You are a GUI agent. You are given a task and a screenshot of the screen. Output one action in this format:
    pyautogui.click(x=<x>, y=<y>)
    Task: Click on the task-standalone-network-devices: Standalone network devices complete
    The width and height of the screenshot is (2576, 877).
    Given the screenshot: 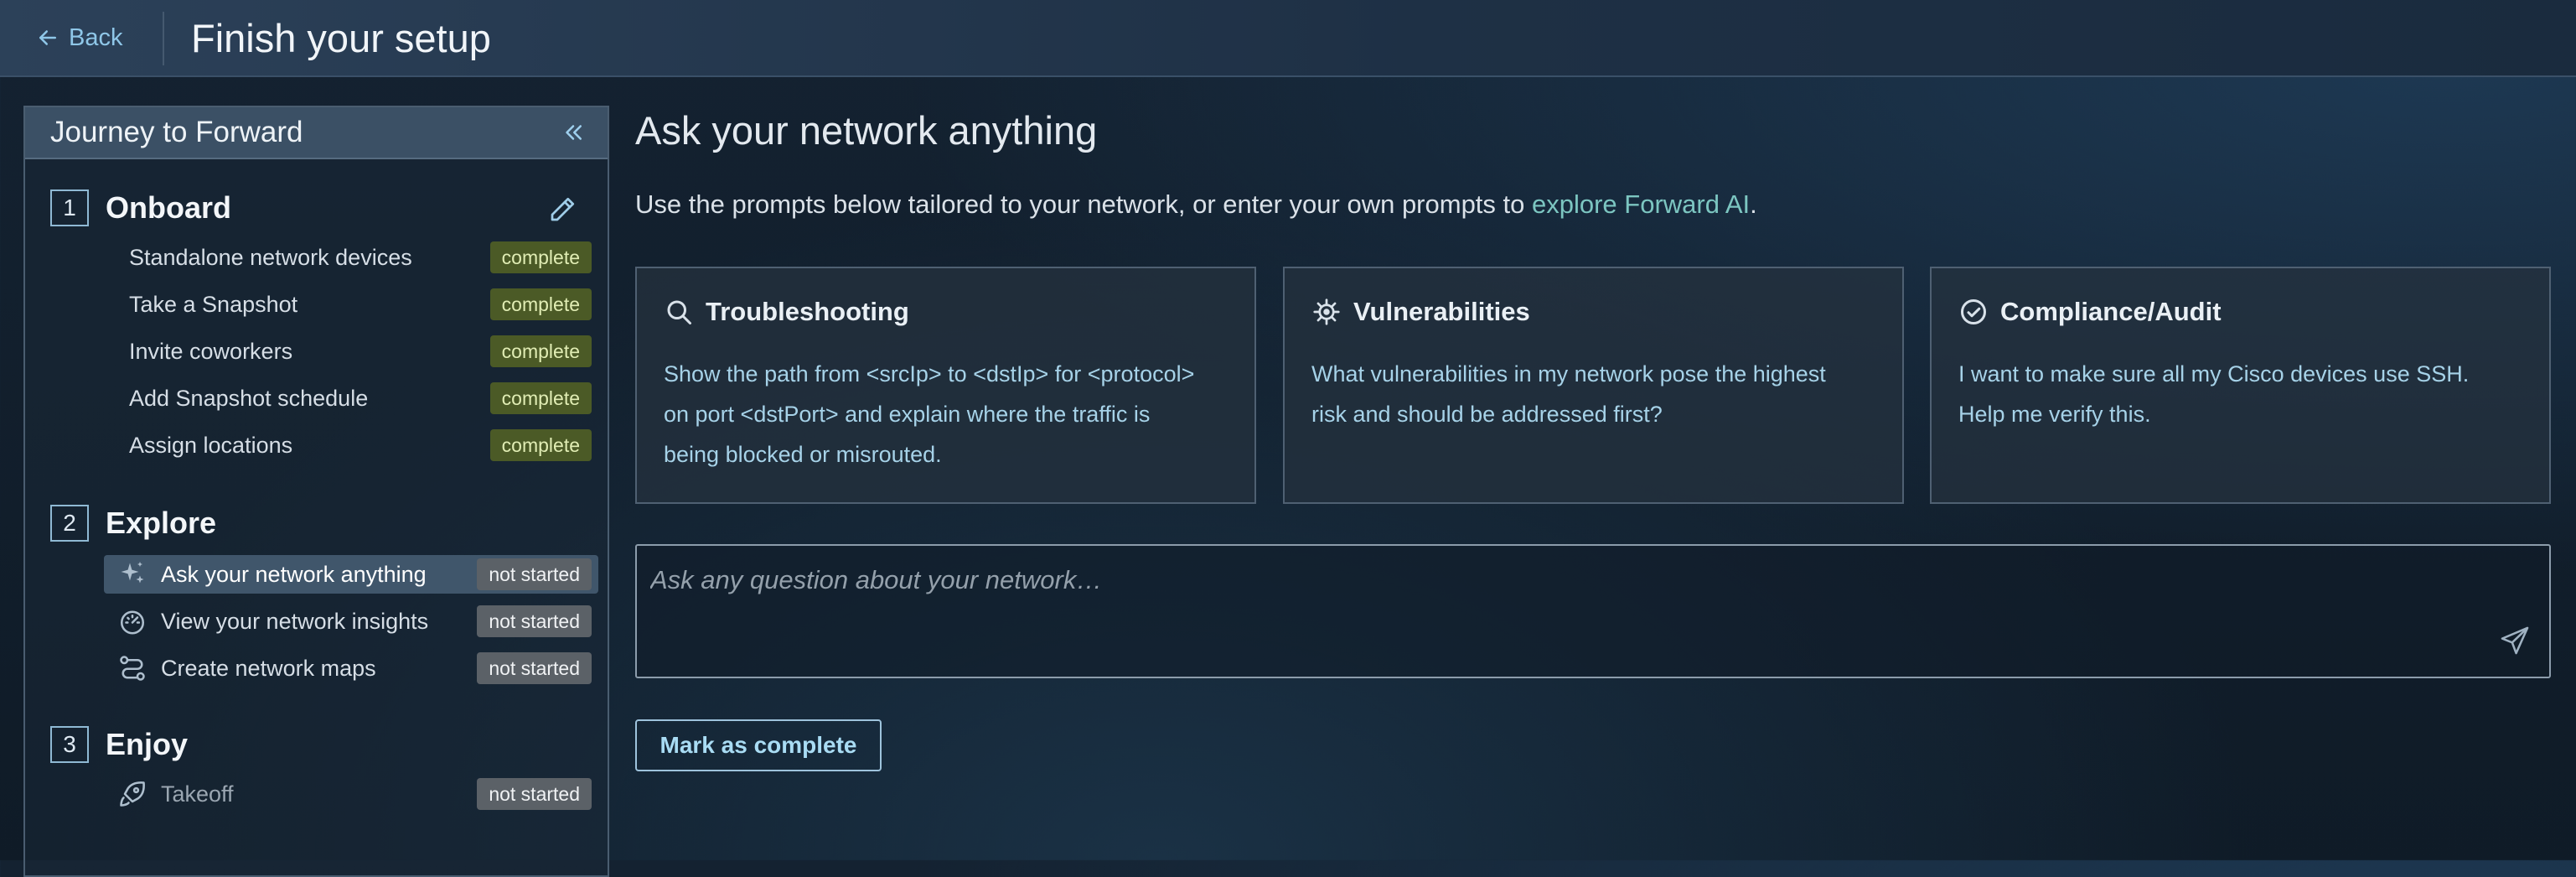 What is the action you would take?
    pyautogui.click(x=357, y=257)
    